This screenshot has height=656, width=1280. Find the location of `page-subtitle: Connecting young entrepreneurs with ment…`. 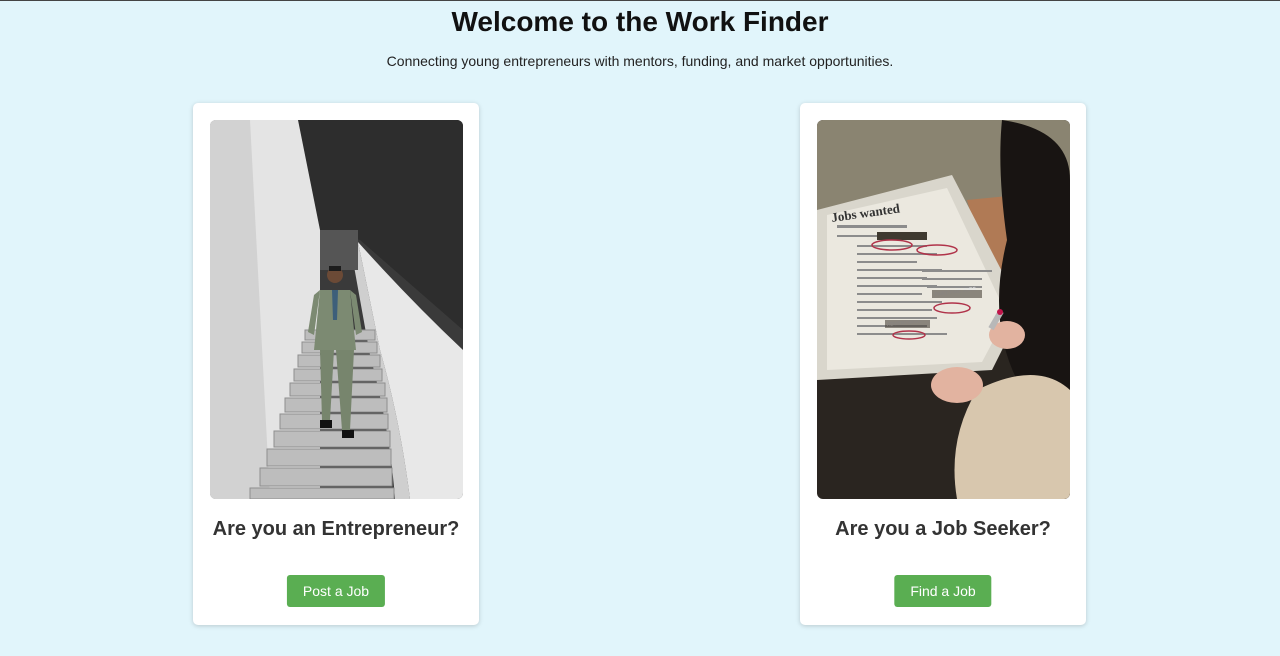

page-subtitle: Connecting young entrepreneurs with ment… is located at coordinates (640, 61).